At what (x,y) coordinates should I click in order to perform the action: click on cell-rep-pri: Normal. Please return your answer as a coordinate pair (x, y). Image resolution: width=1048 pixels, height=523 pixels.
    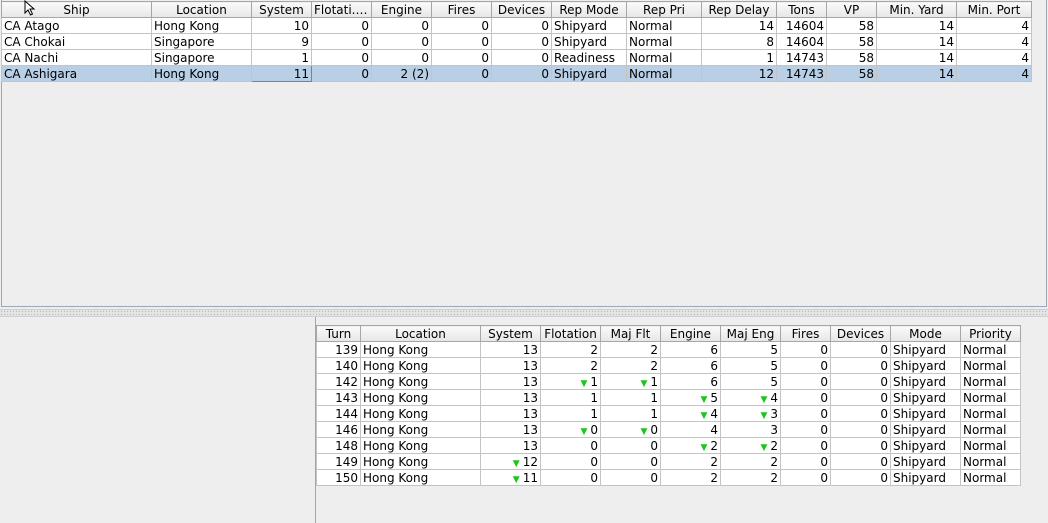
    Looking at the image, I should click on (664, 73).